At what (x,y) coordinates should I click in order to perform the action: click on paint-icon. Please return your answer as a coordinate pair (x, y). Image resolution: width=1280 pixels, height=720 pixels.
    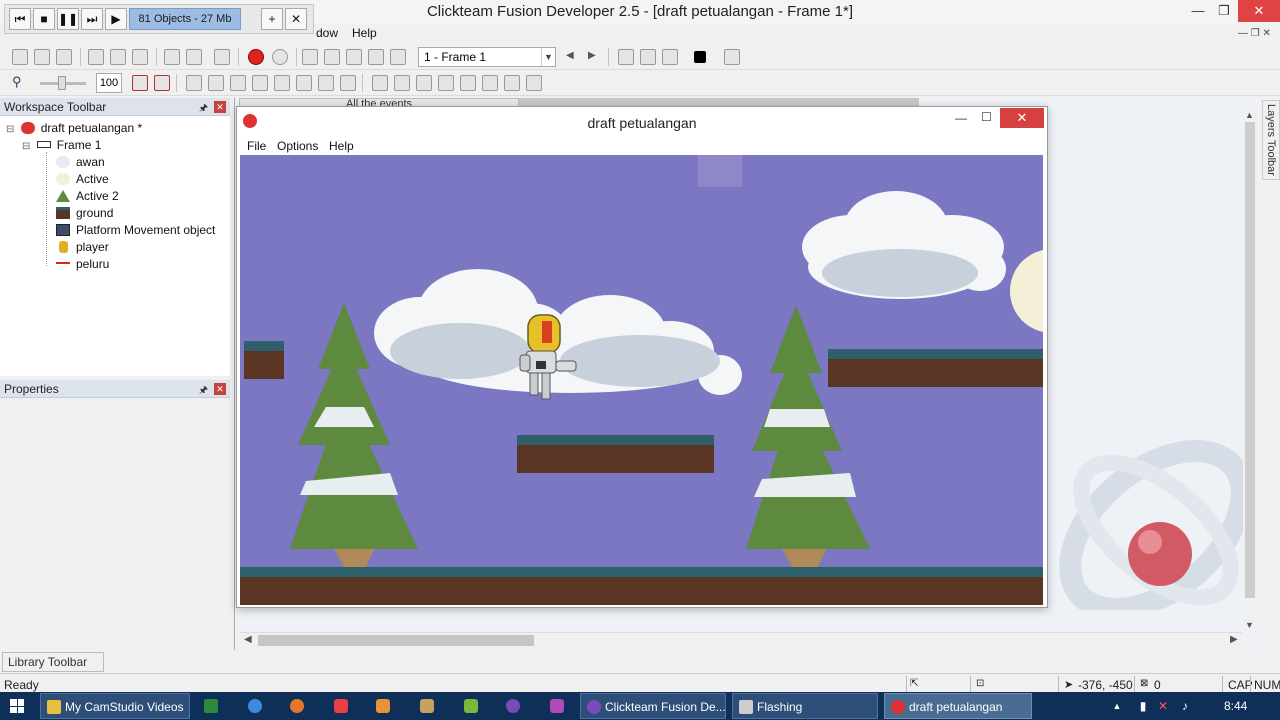
    Looking at the image, I should click on (557, 706).